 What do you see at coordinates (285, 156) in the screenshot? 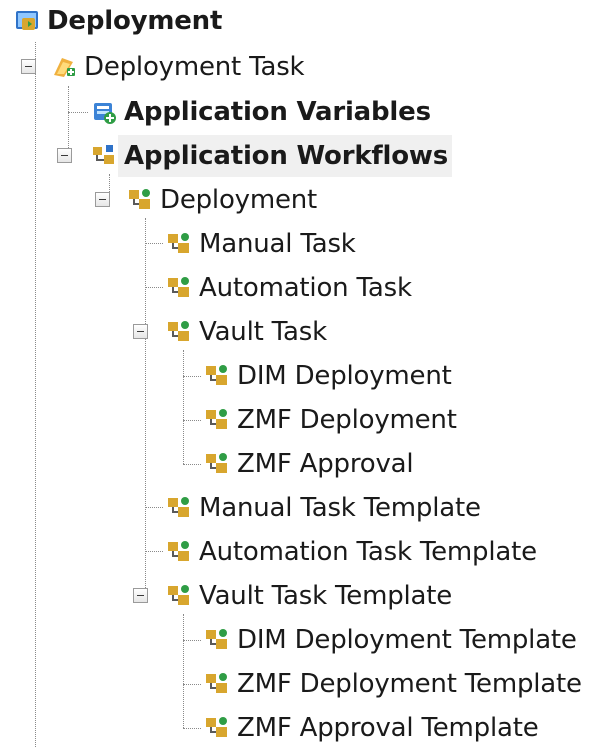
I see `tree-node-label: Application Workflows` at bounding box center [285, 156].